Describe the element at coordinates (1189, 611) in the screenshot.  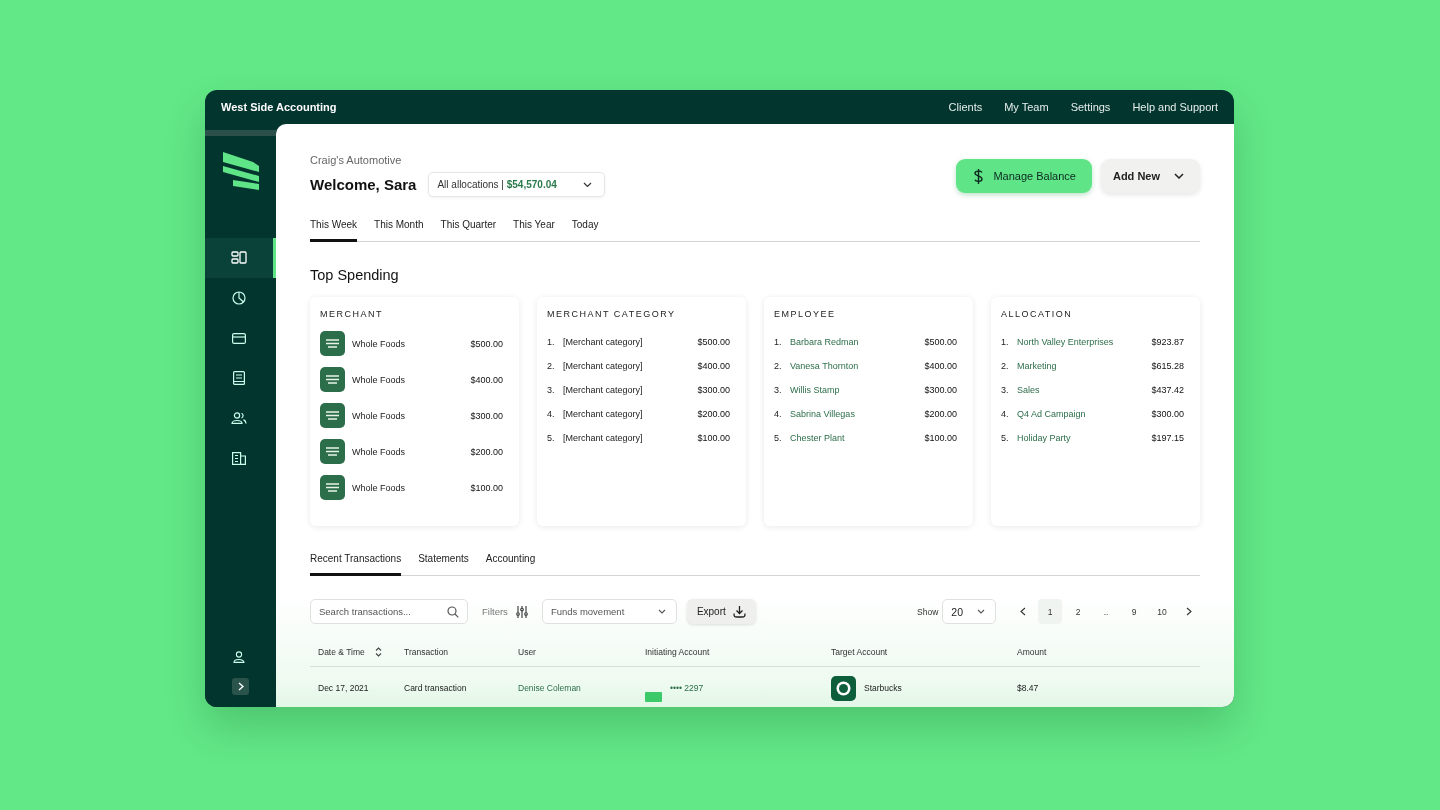
I see `chevron-right-icon` at that location.